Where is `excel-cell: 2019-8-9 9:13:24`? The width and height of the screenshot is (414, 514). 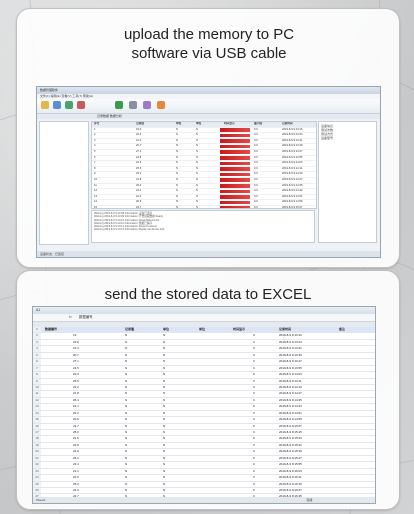
excel-cell: 2019-8-9 9:13:24 is located at coordinates (290, 342).